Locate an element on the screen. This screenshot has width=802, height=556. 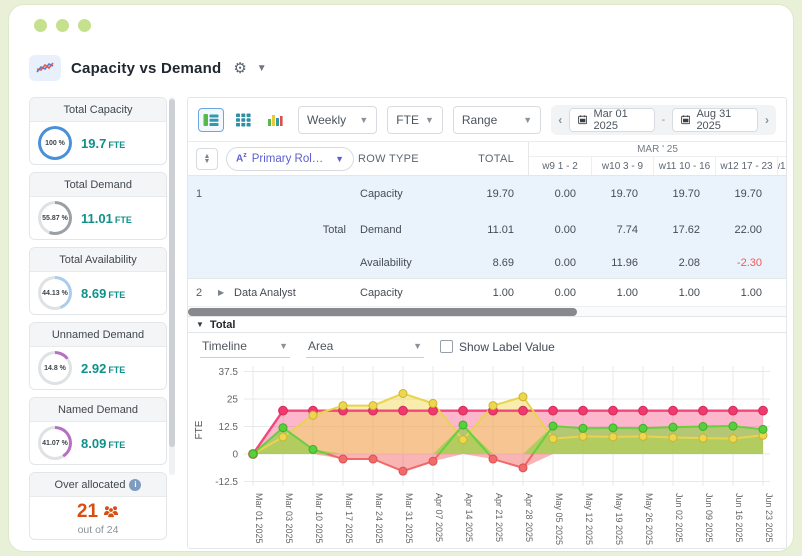
prev-range-button: ‹ is located at coordinates (560, 120).